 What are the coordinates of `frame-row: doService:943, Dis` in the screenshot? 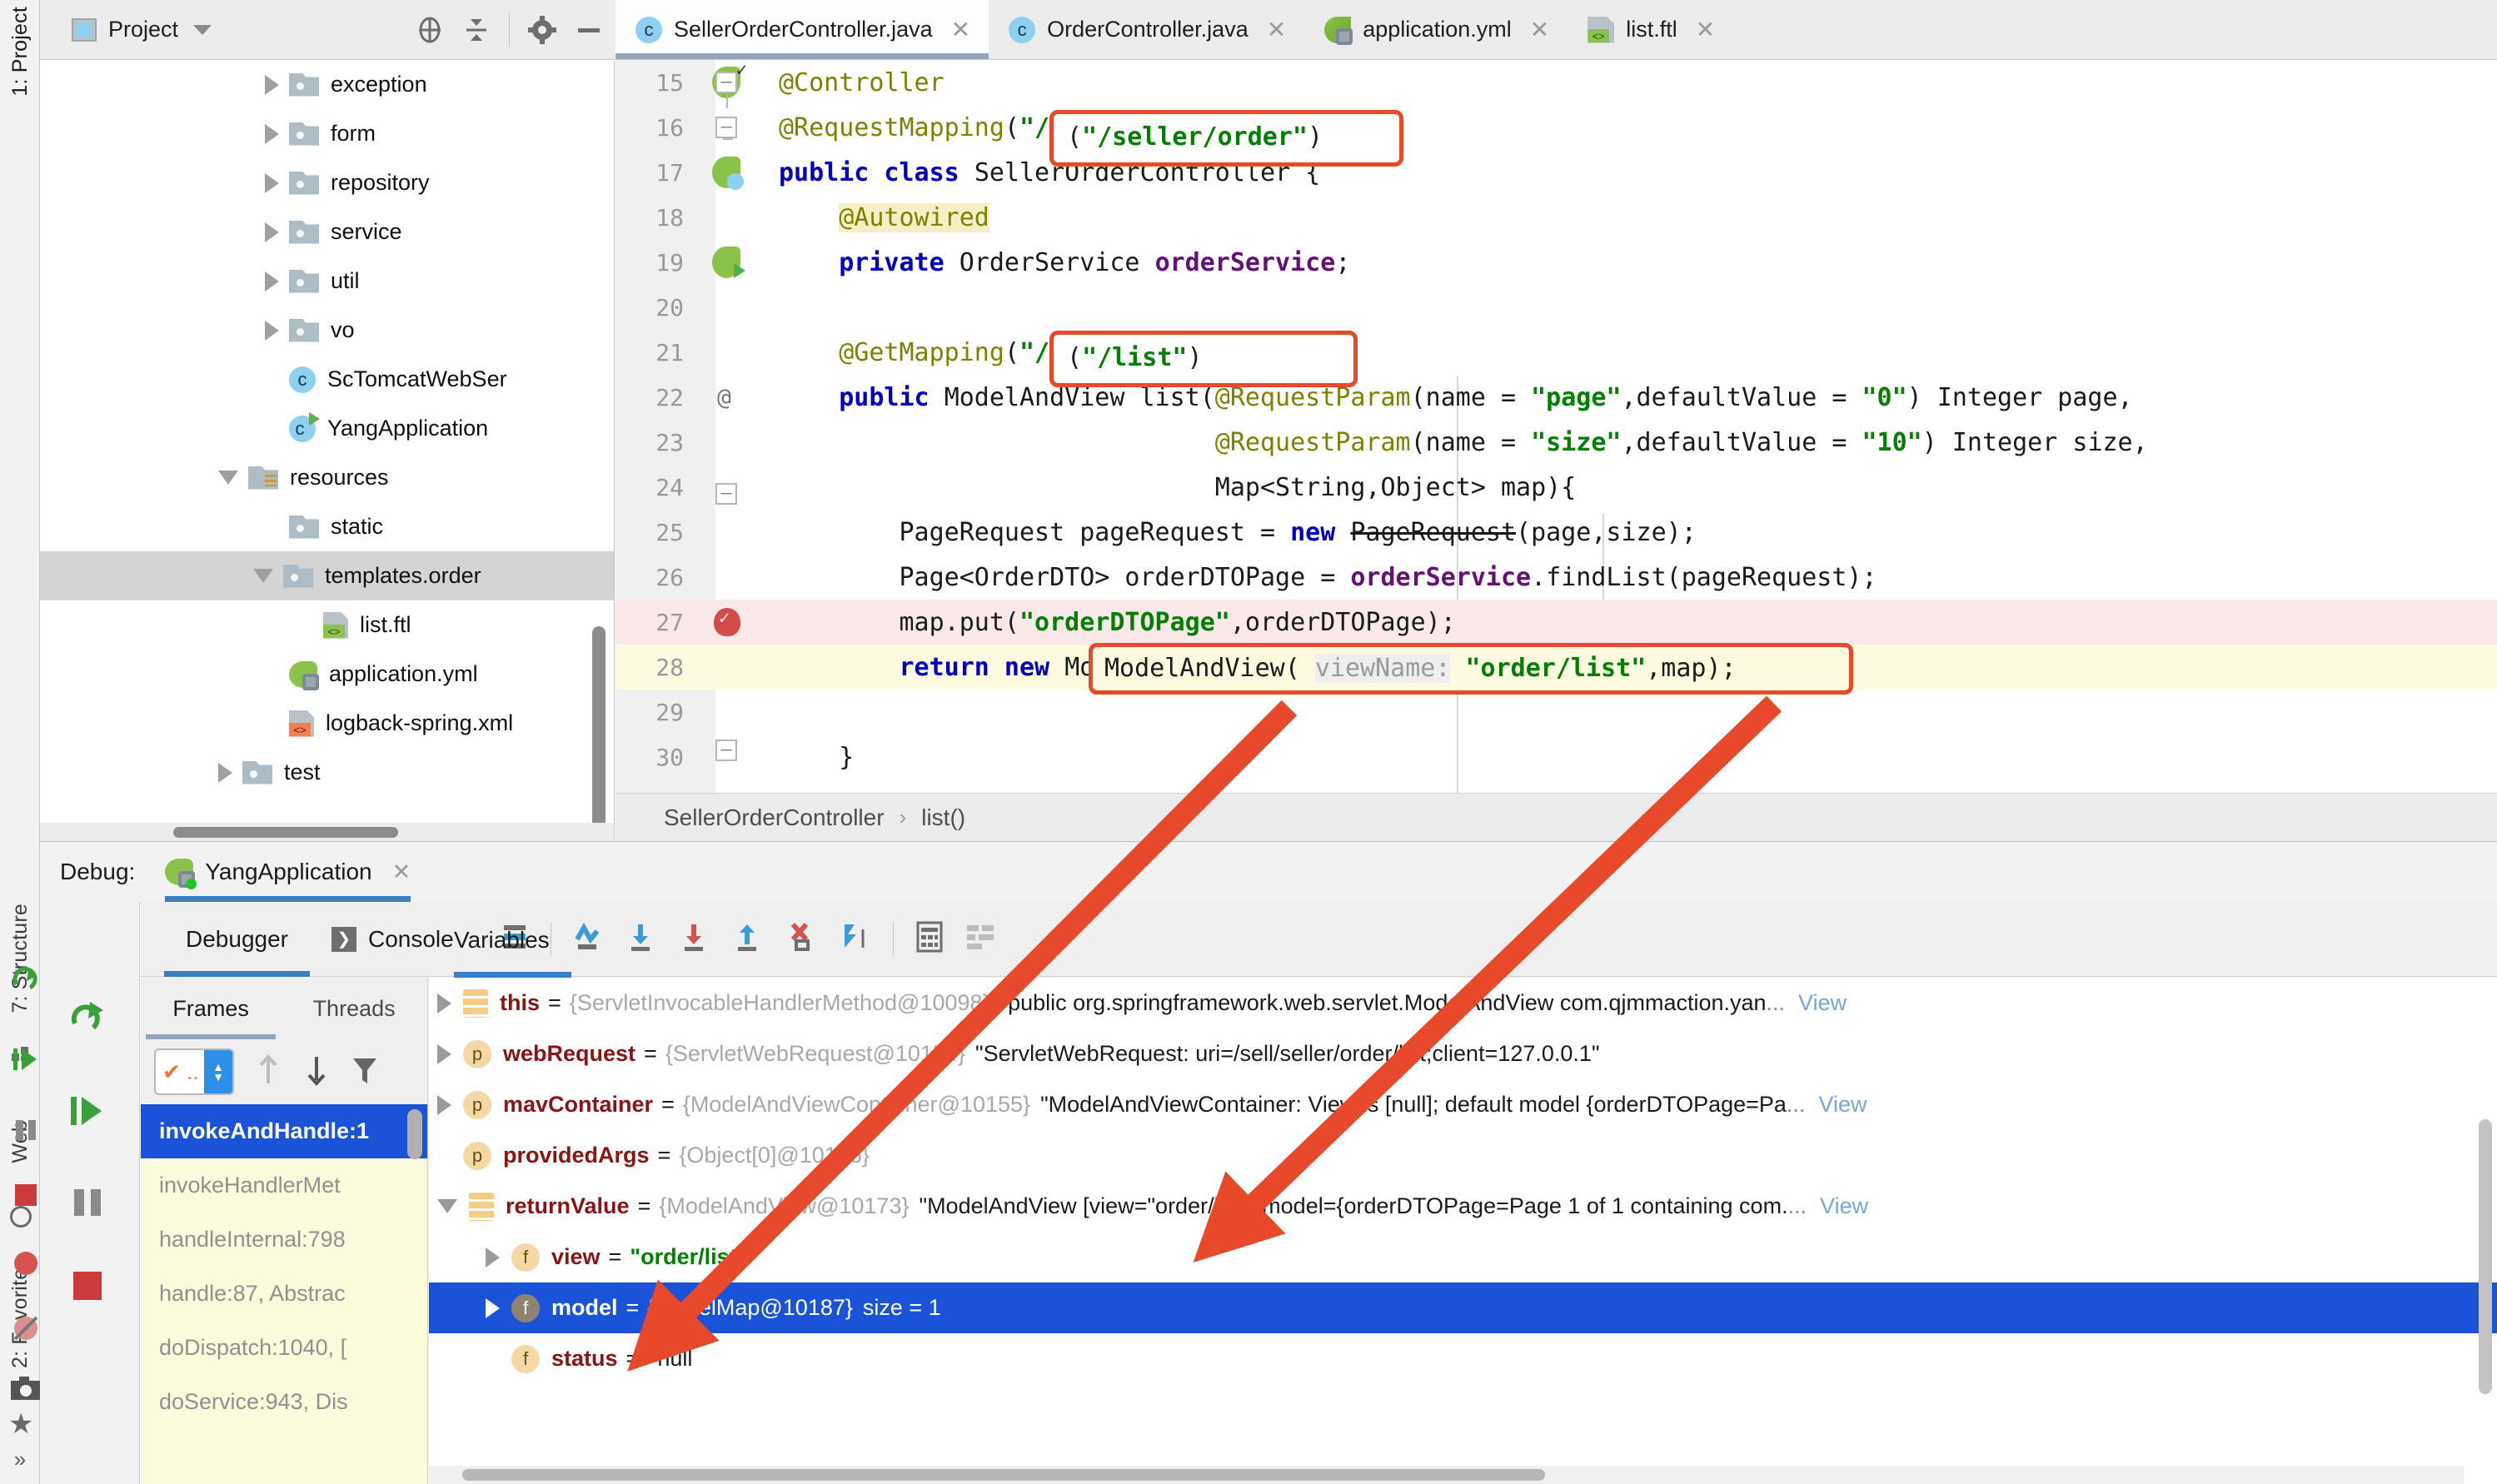 It's located at (284, 1402).